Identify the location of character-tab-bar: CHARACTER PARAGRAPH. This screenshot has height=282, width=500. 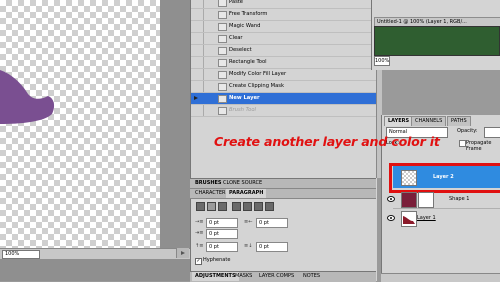
(283, 194).